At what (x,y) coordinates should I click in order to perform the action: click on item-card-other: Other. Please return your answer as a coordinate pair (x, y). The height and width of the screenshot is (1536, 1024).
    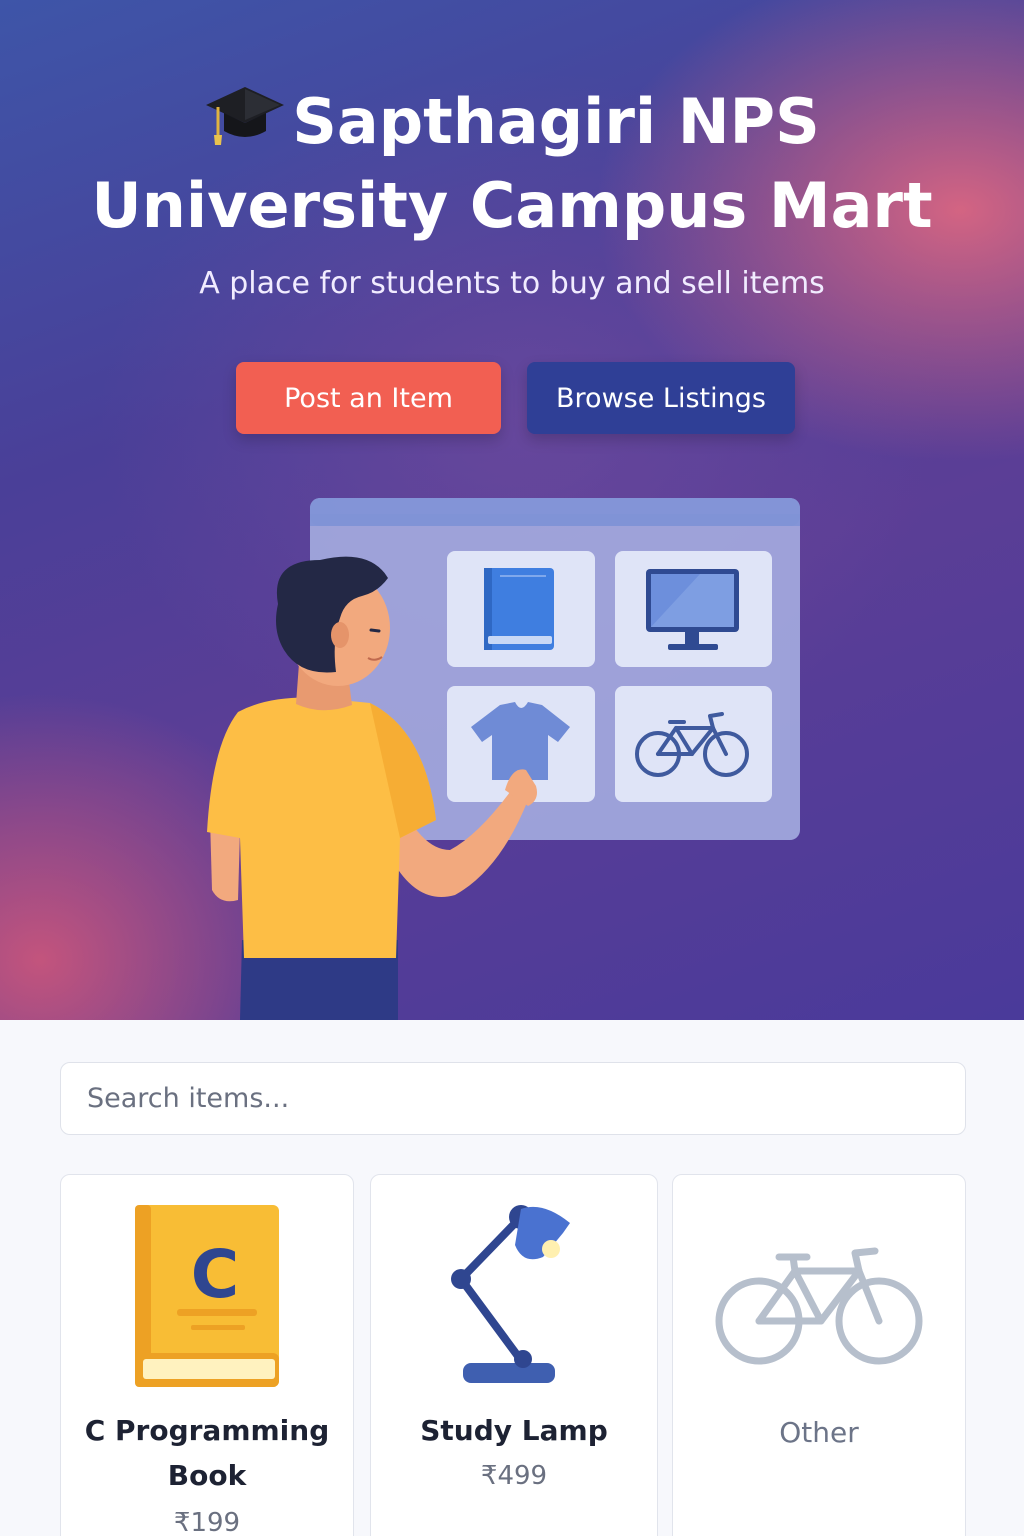
    Looking at the image, I should click on (819, 1355).